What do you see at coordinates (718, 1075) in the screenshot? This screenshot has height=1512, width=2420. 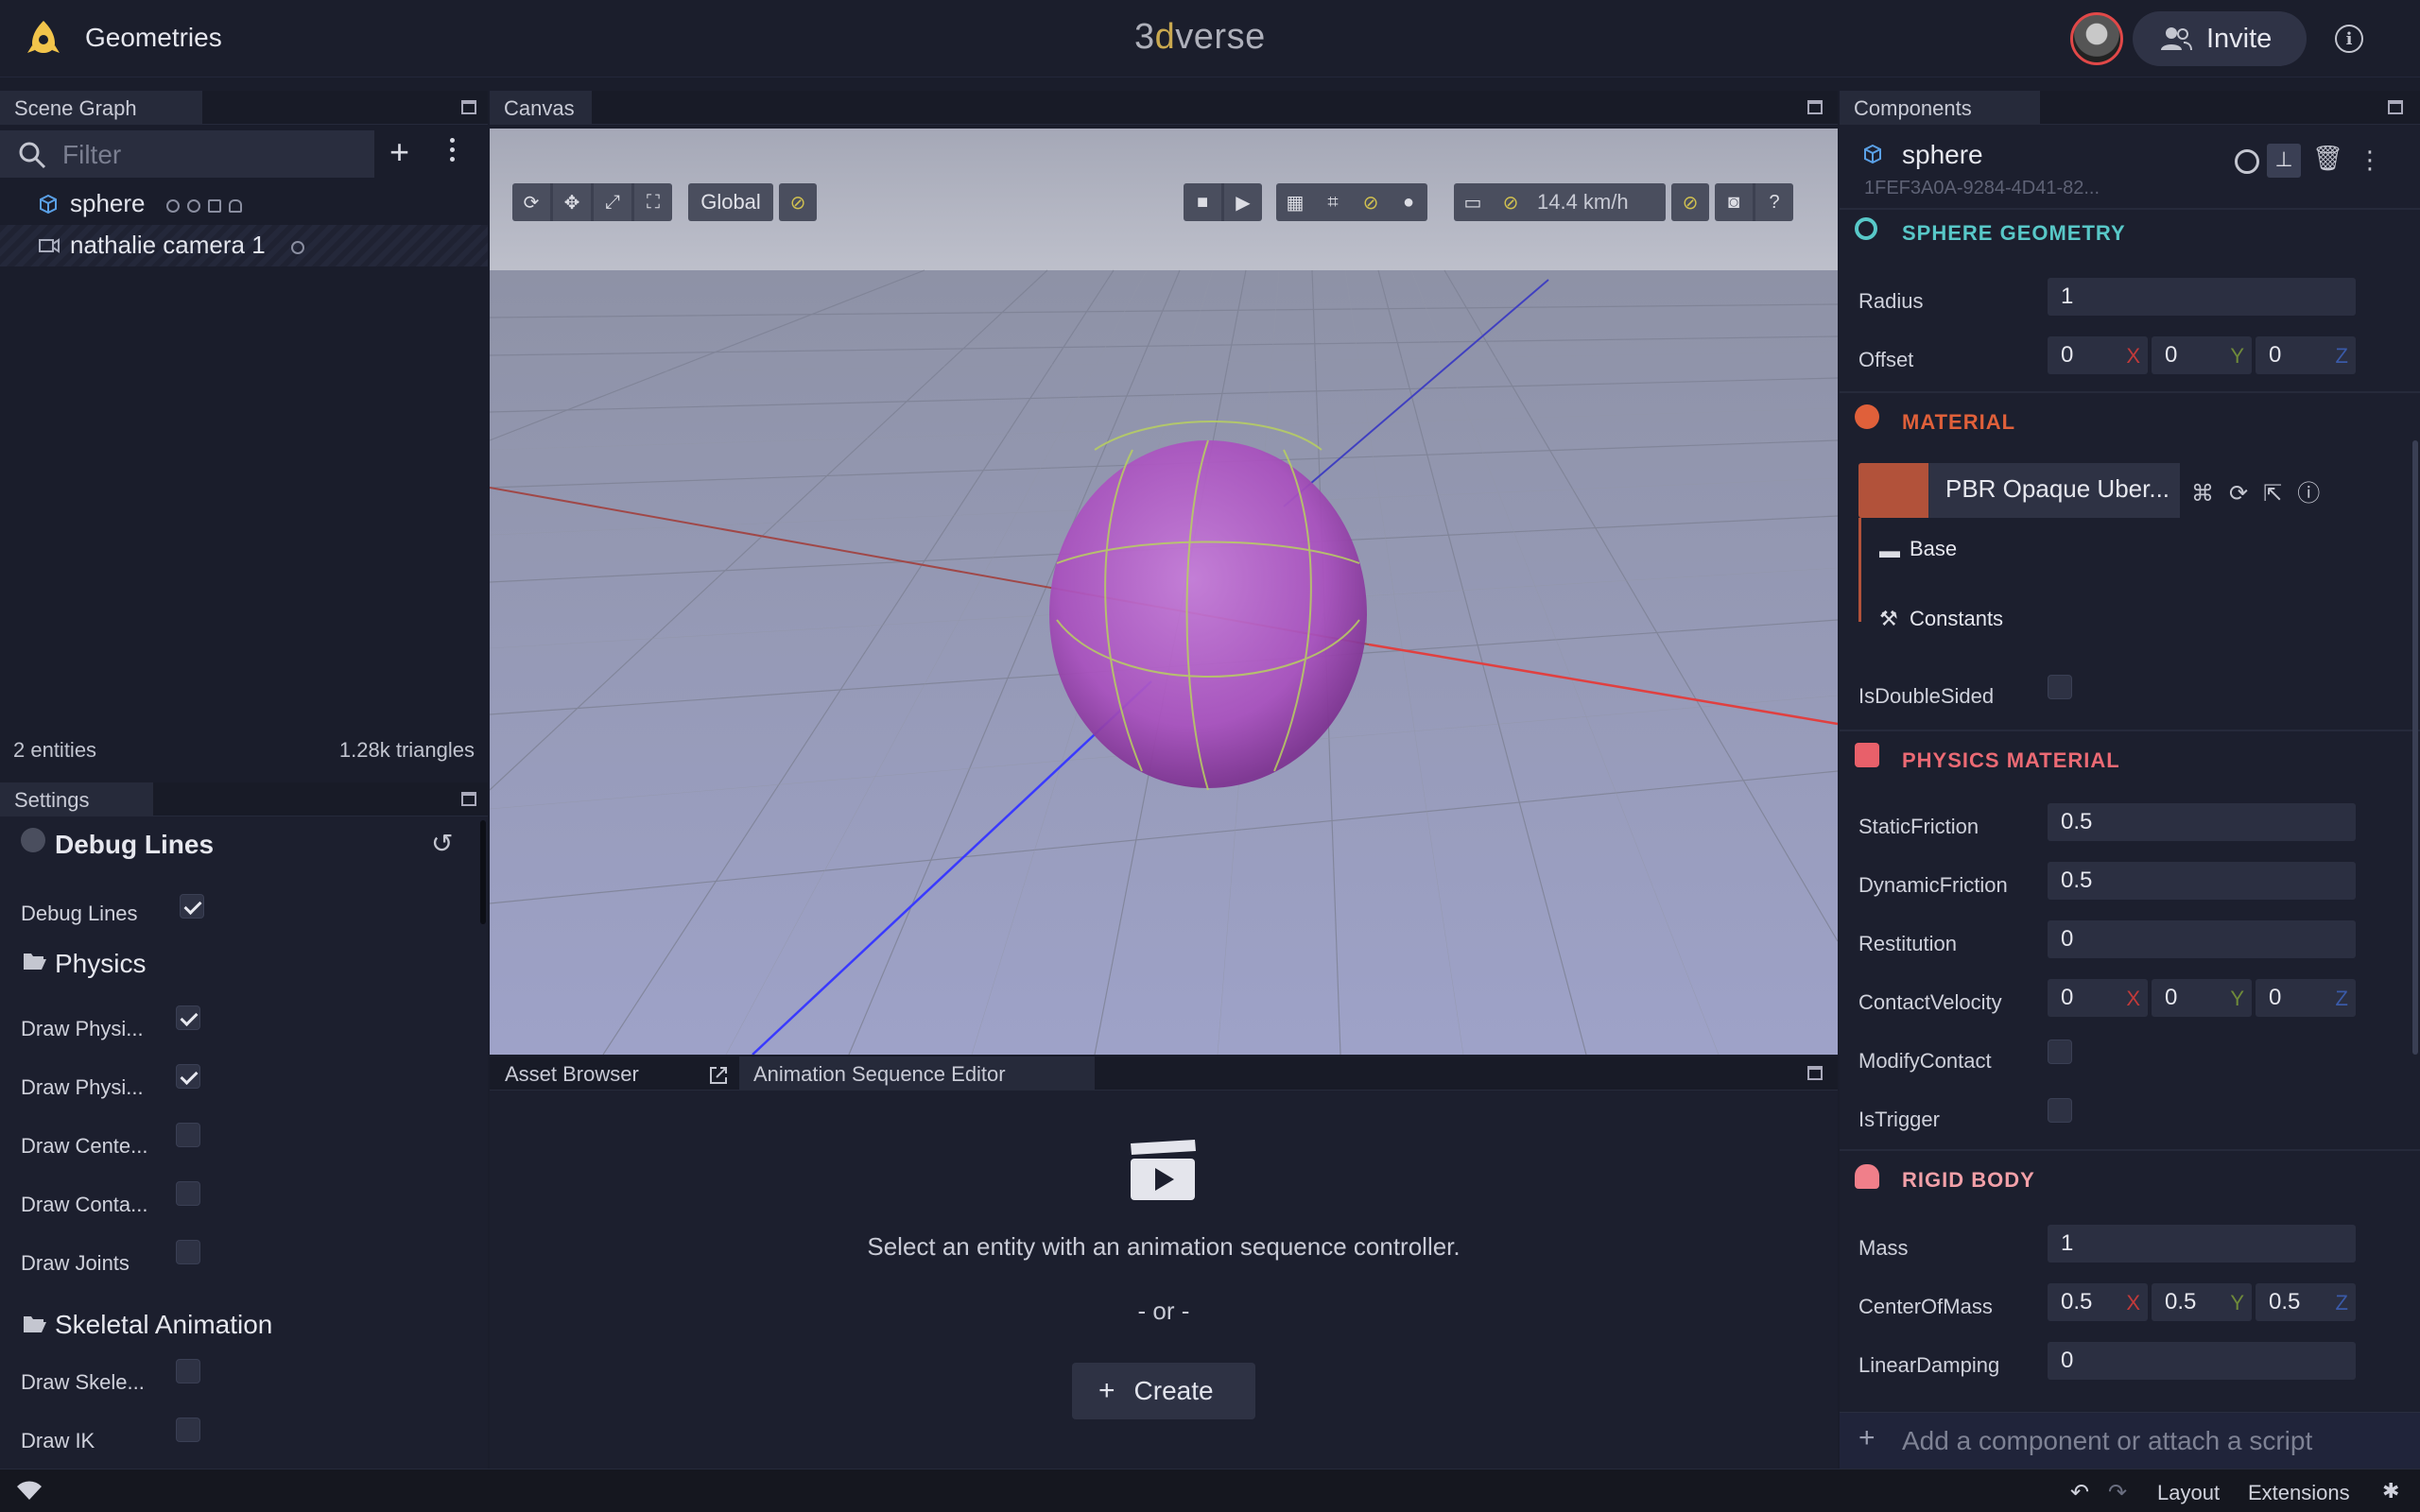 I see `external-link-icon` at bounding box center [718, 1075].